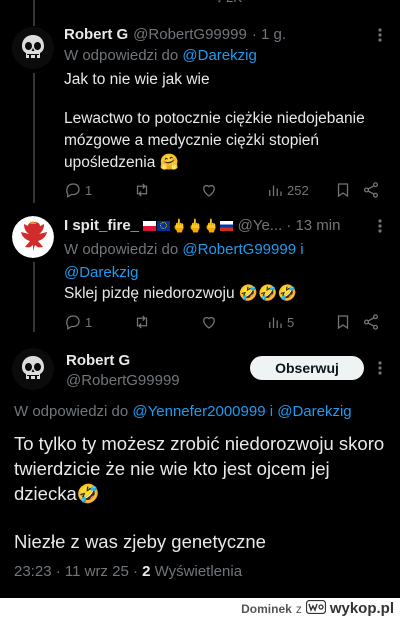  Describe the element at coordinates (313, 225) in the screenshot. I see `post-time: · 13 min` at that location.